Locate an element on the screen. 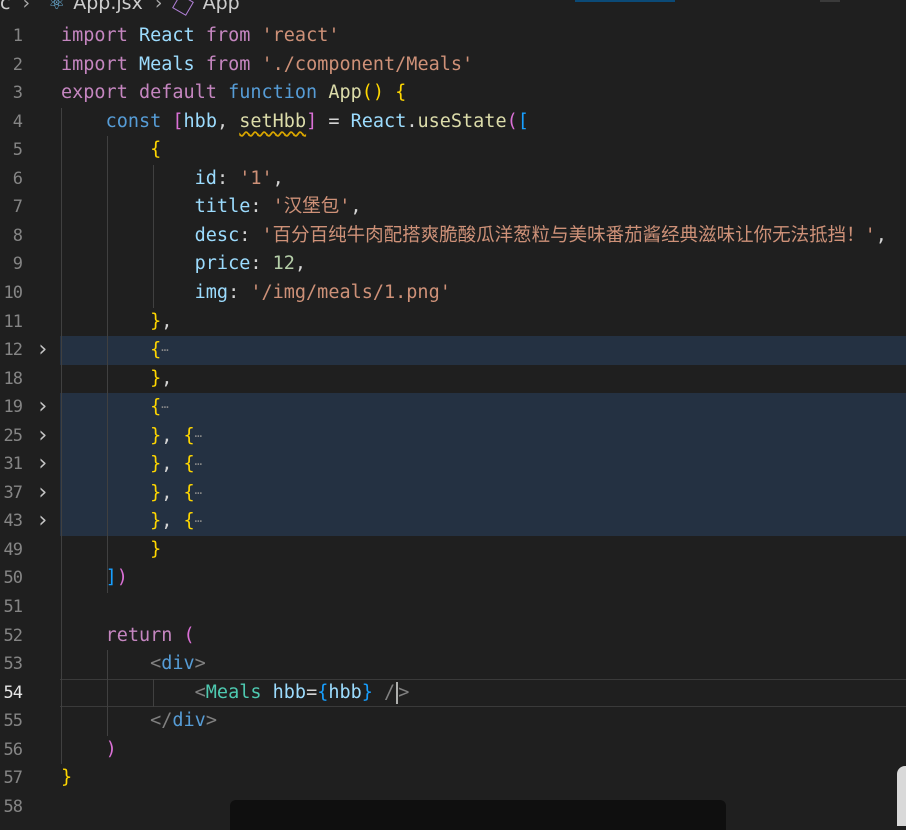 The width and height of the screenshot is (906, 830). code-text: import React from 'react' is located at coordinates (200, 36).